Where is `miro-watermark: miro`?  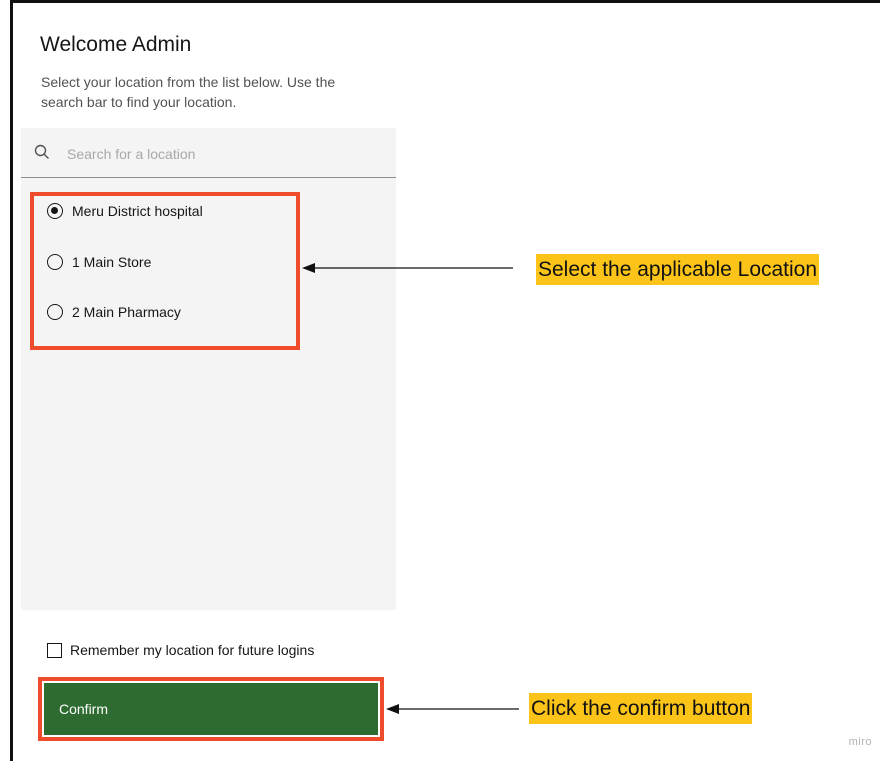 miro-watermark: miro is located at coordinates (860, 742).